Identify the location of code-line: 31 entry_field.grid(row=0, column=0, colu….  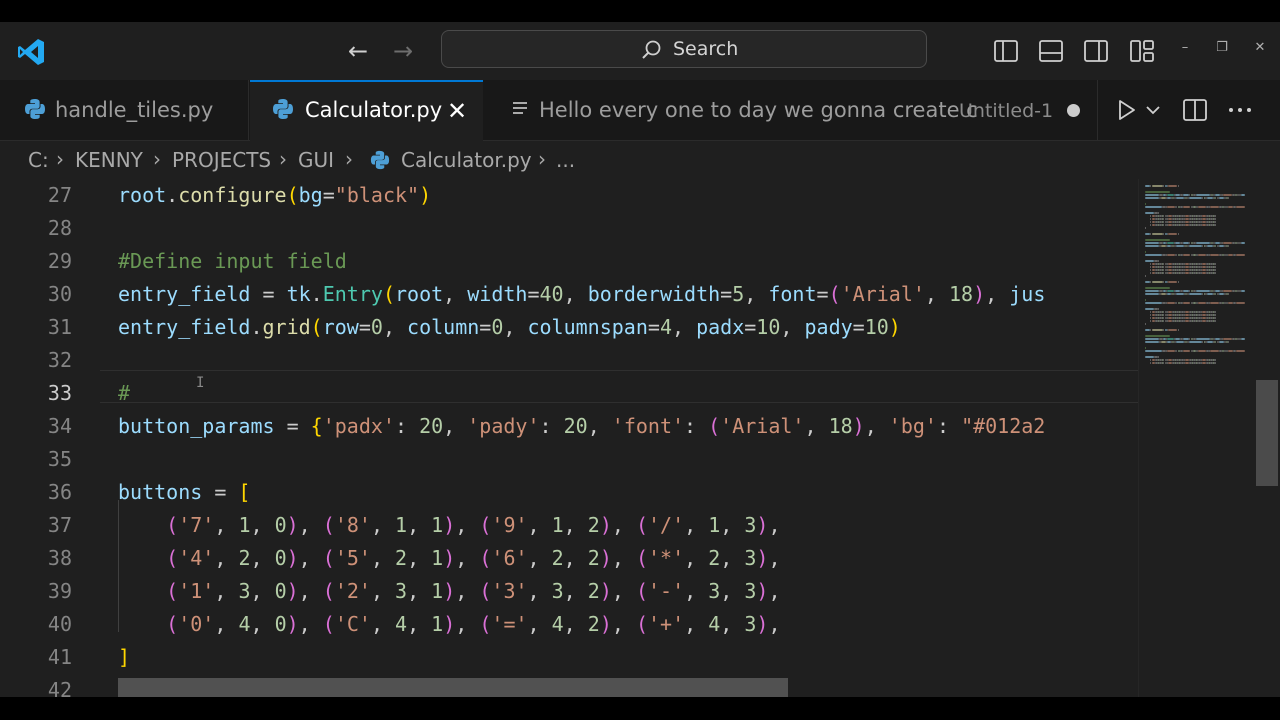
(569, 327).